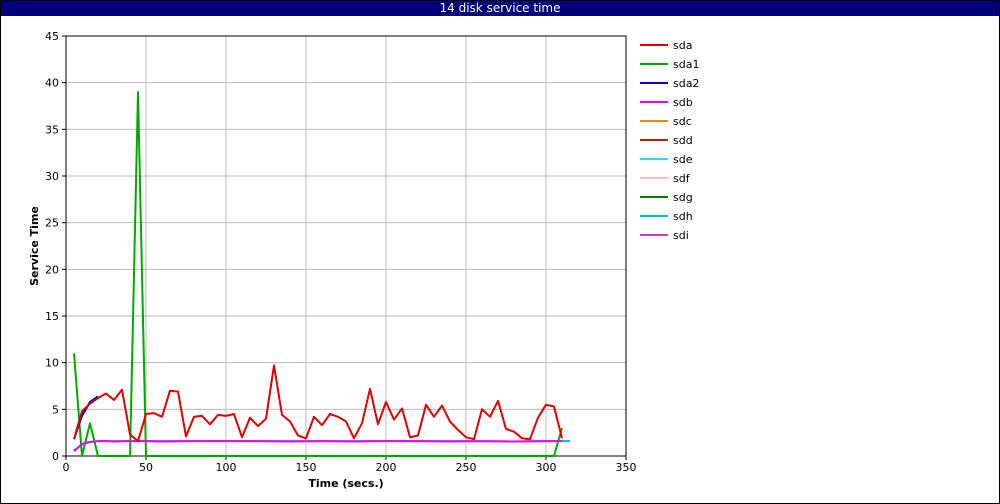 Image resolution: width=1000 pixels, height=504 pixels. What do you see at coordinates (52, 129) in the screenshot?
I see `y-tick-label: 35` at bounding box center [52, 129].